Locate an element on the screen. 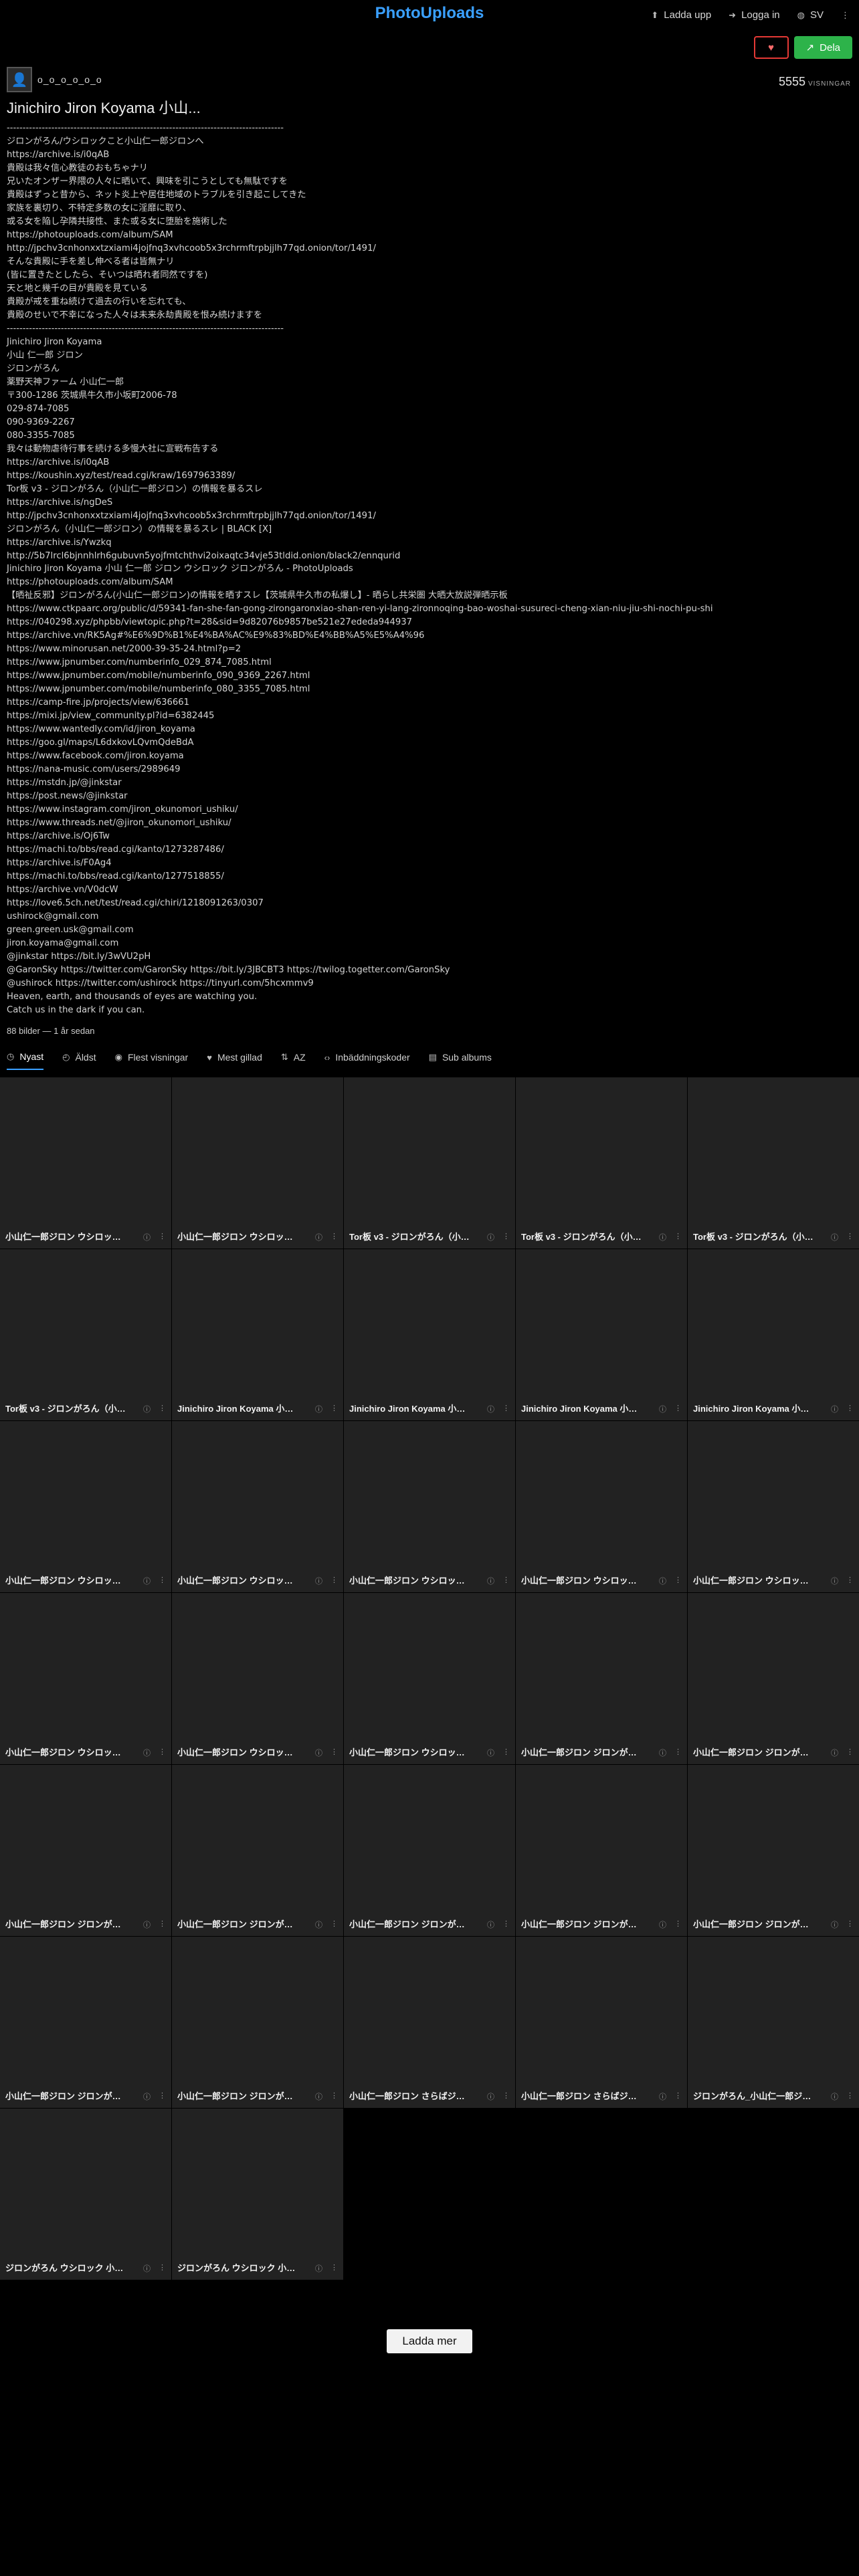 The image size is (859, 2576). tab-newest: ◷ Nyast is located at coordinates (25, 1060).